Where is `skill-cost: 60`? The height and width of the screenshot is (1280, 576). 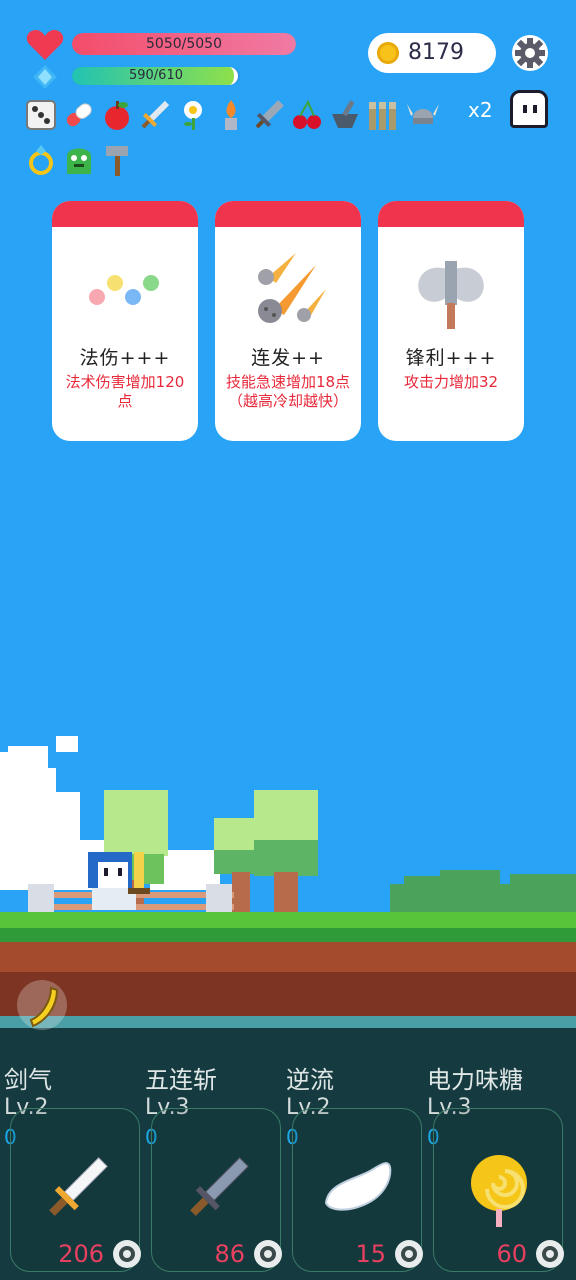 skill-cost: 60 is located at coordinates (511, 1254).